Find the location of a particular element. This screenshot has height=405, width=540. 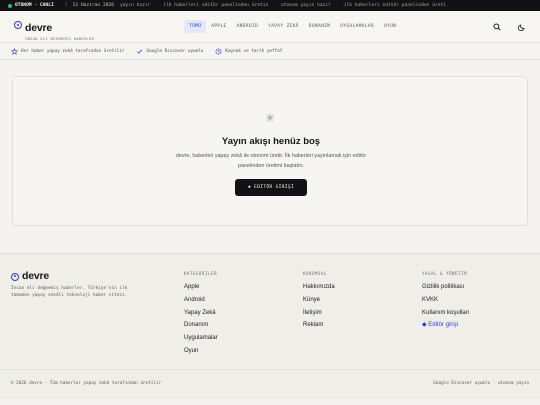

footer-link: Künye is located at coordinates (319, 302).